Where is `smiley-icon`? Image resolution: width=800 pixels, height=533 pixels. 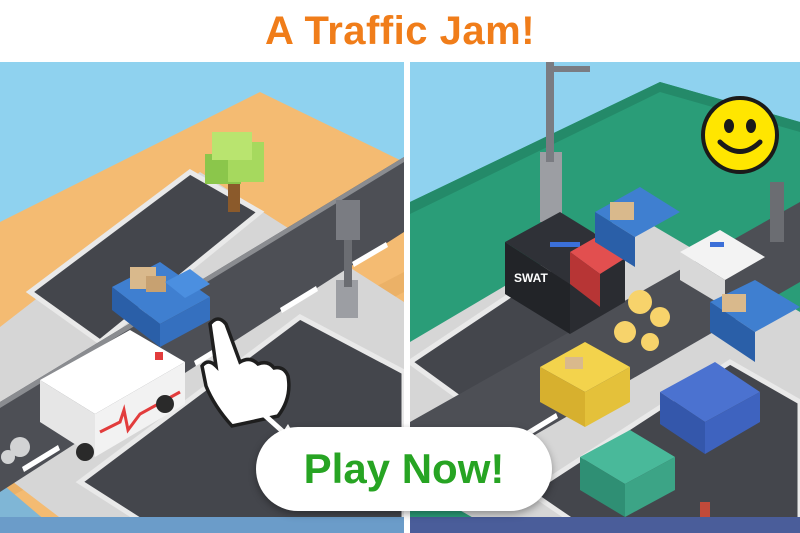
smiley-icon is located at coordinates (740, 135).